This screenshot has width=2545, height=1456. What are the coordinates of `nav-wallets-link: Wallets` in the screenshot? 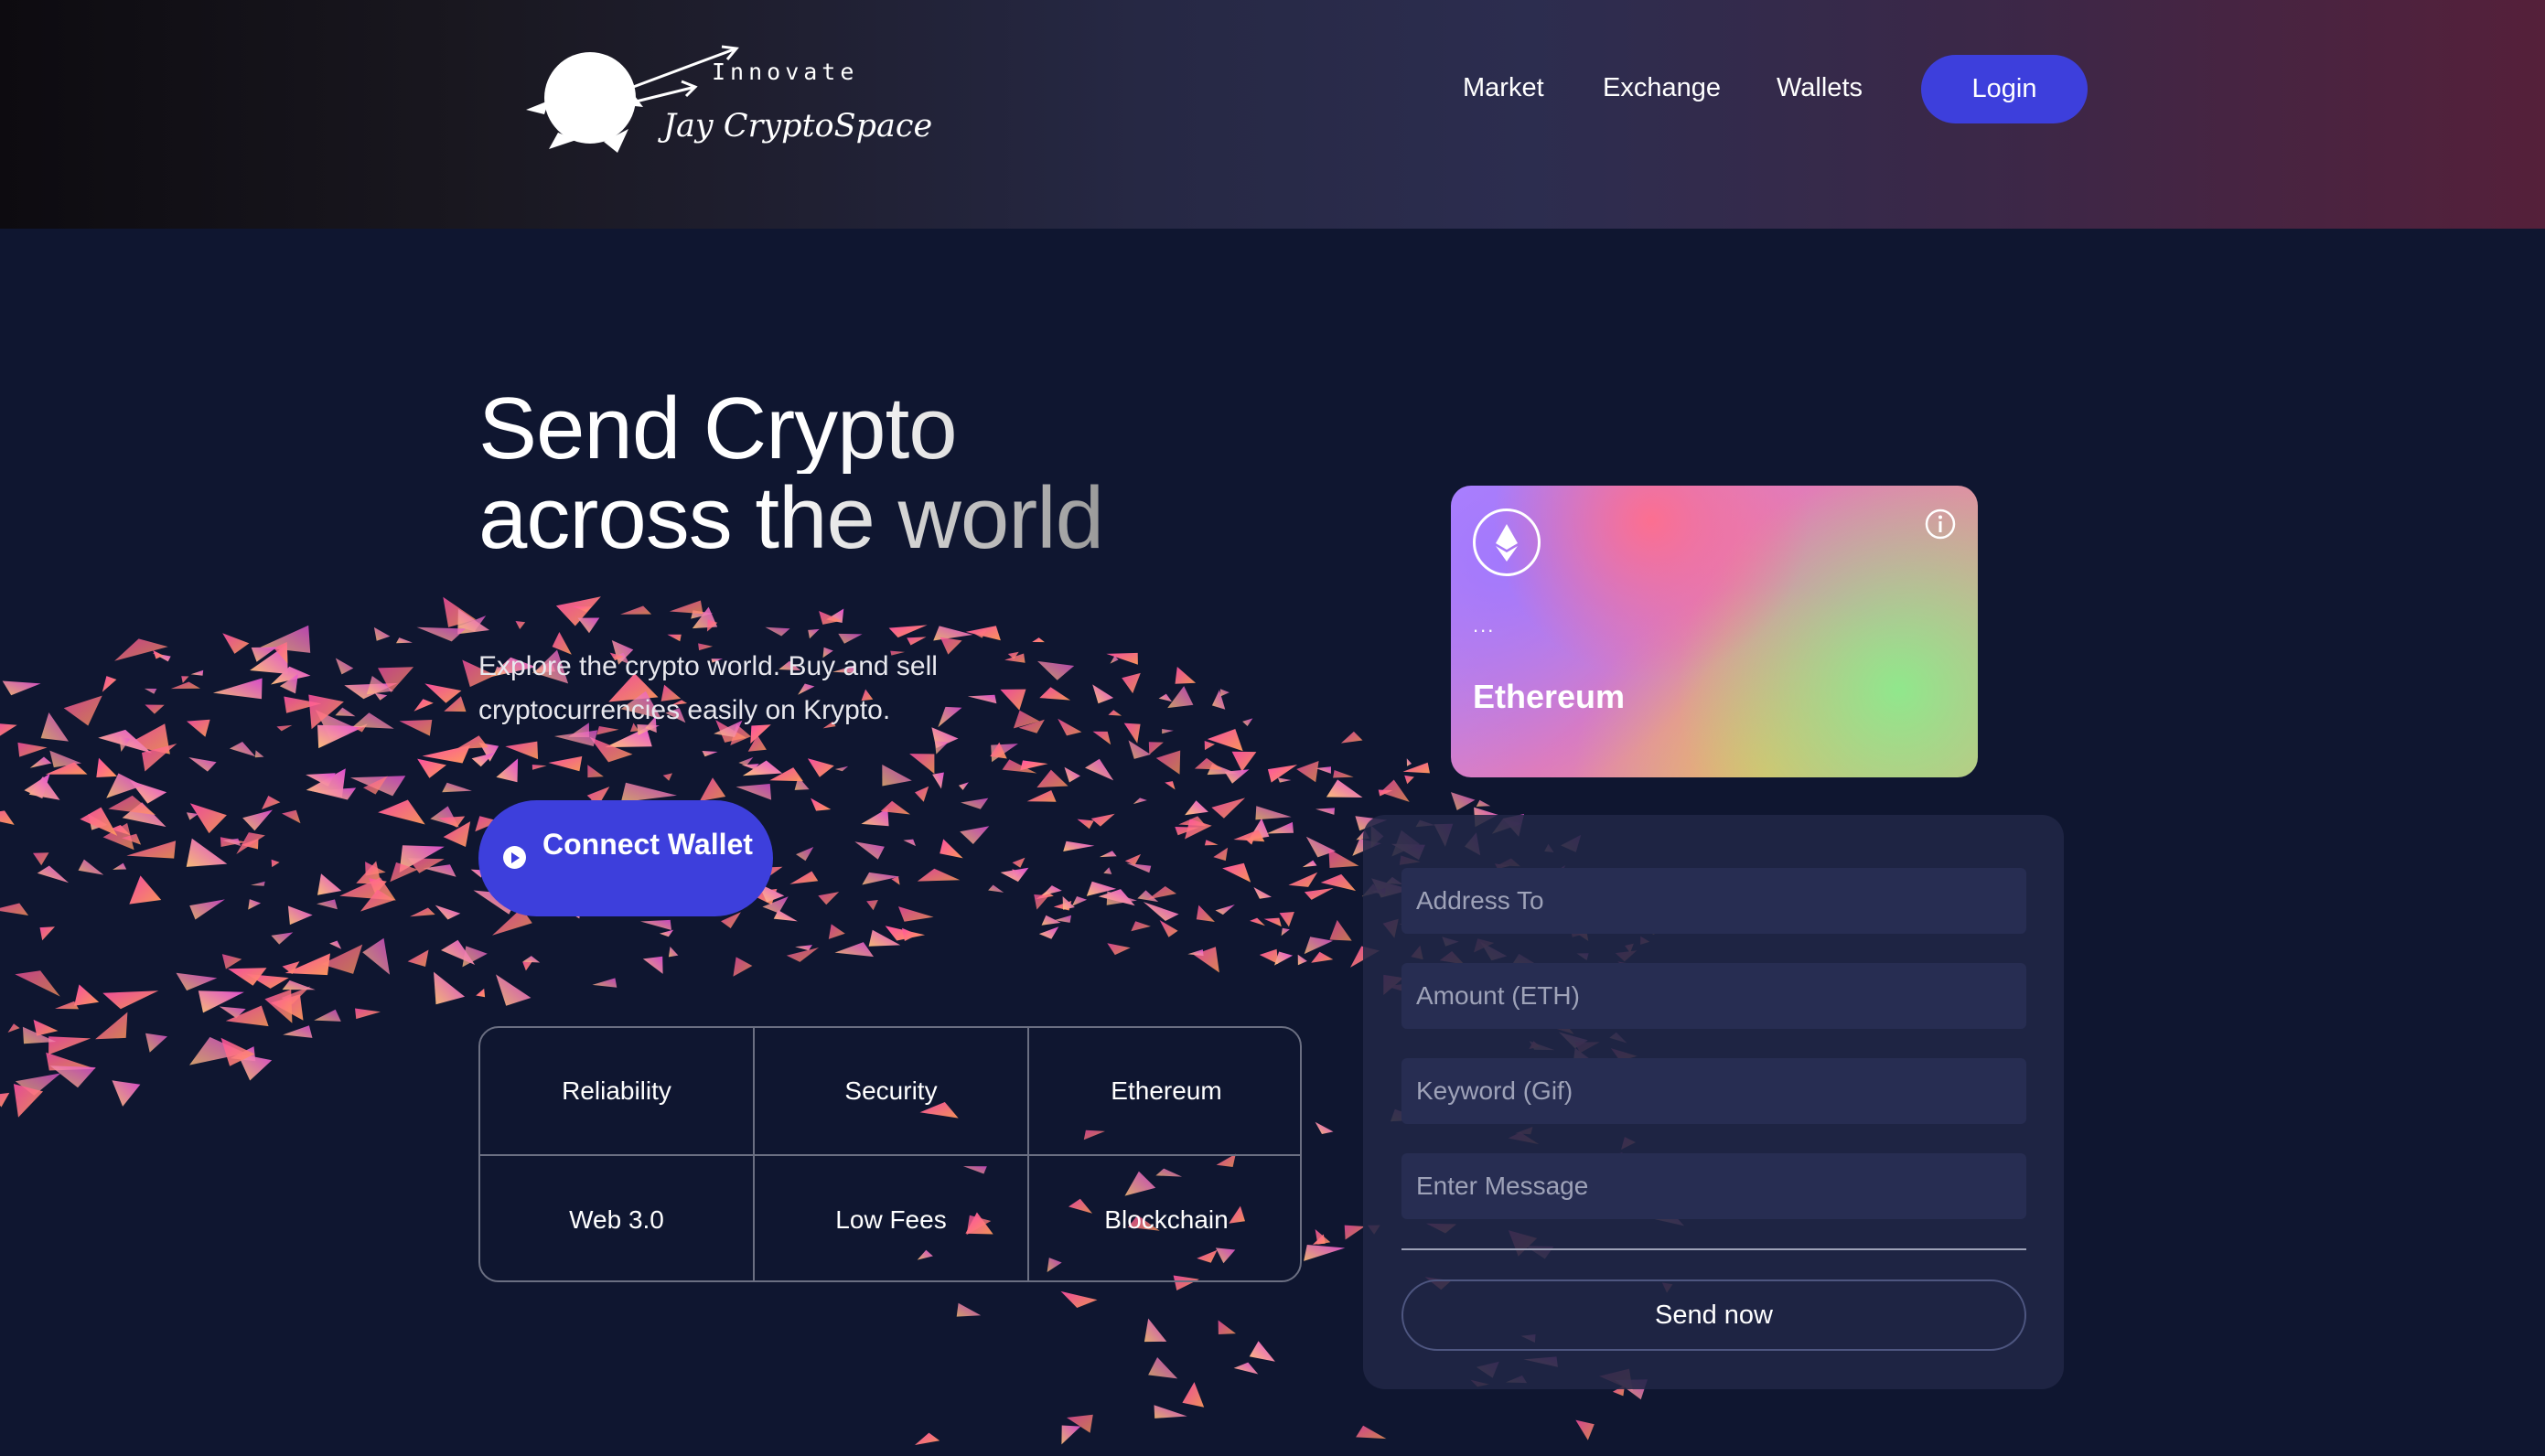 It's located at (1820, 88).